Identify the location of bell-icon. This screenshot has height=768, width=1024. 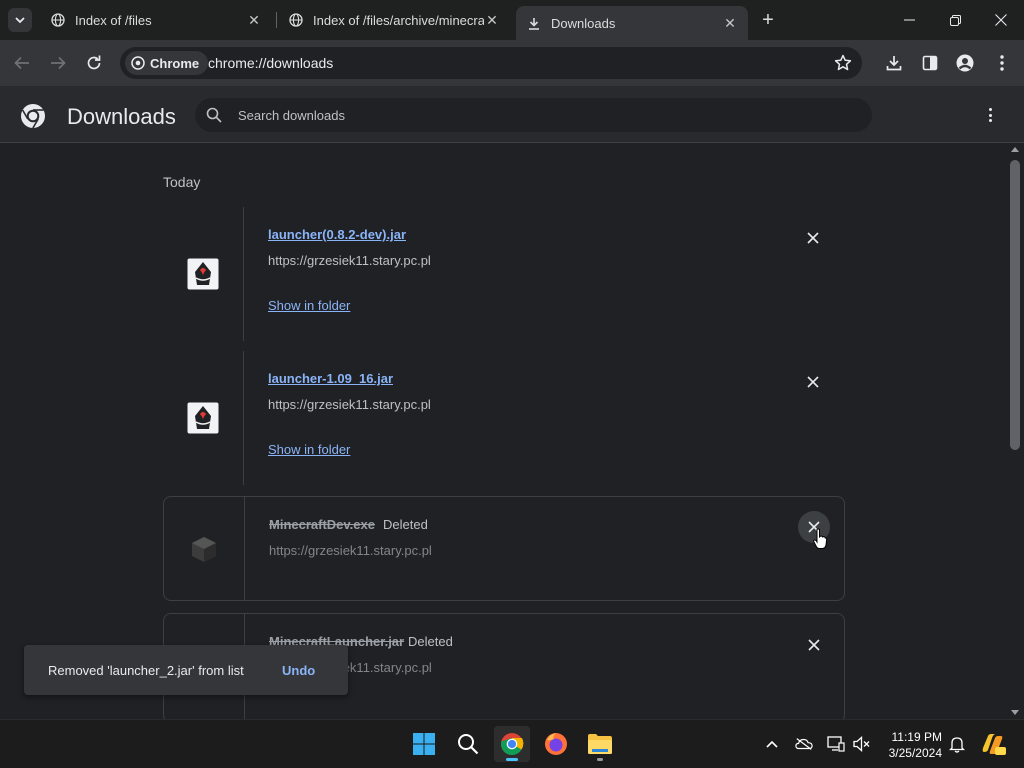
(957, 744).